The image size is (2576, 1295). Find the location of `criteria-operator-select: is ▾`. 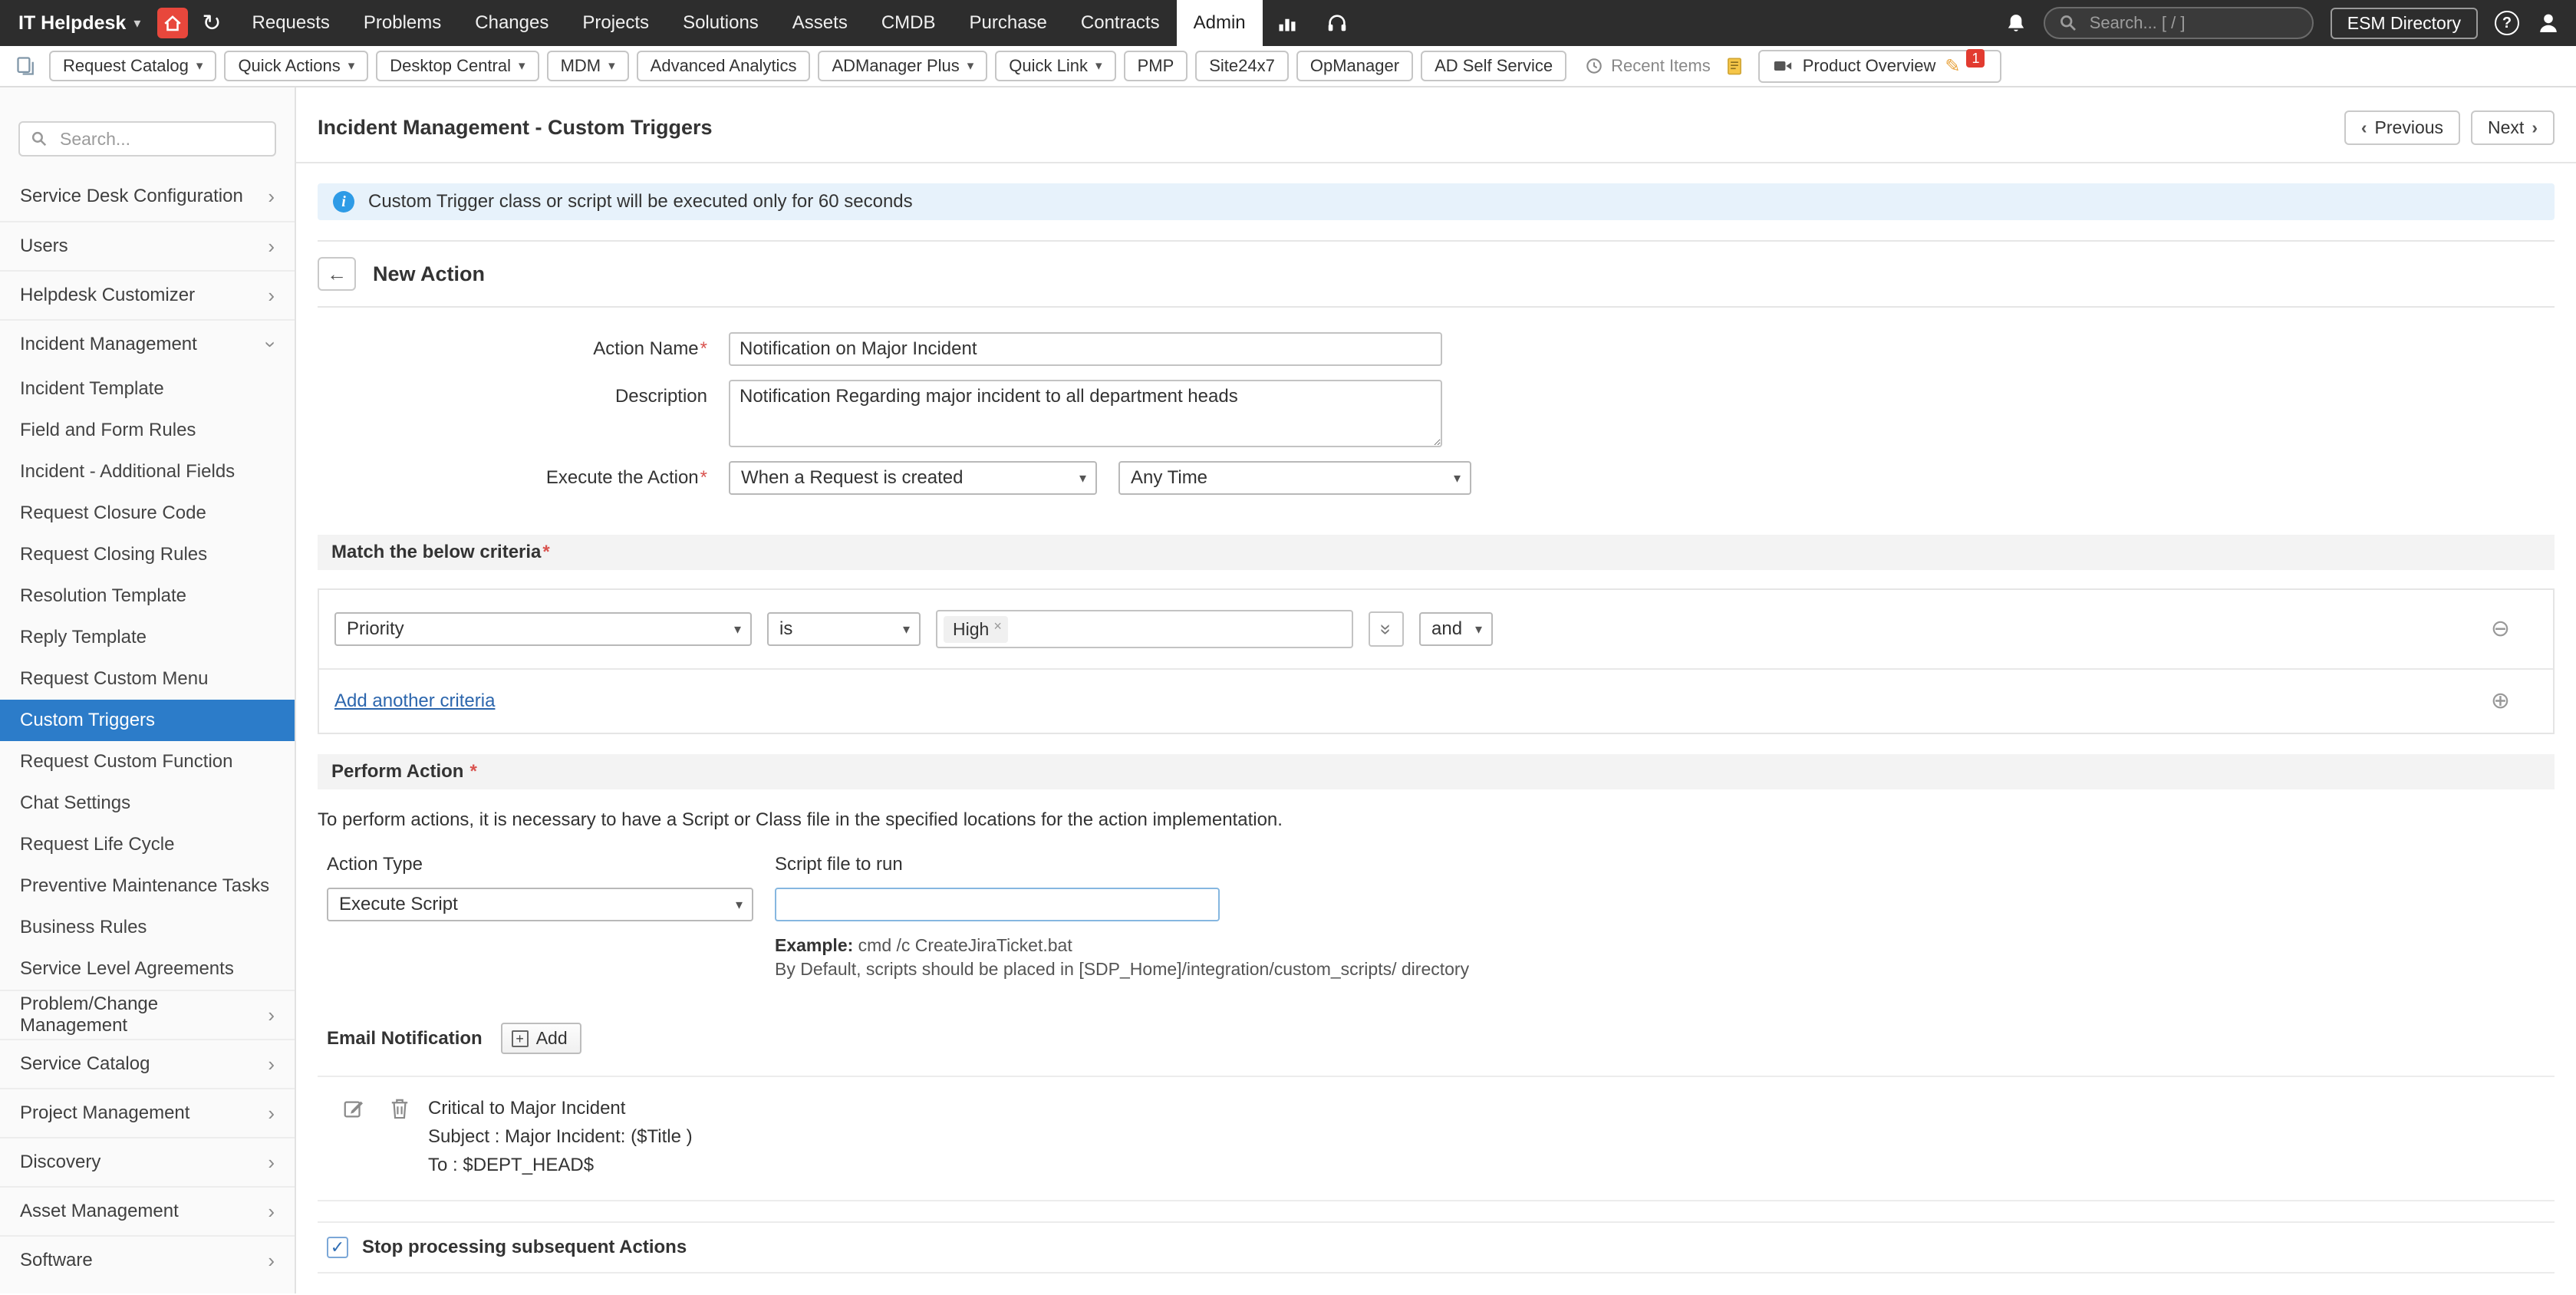

criteria-operator-select: is ▾ is located at coordinates (844, 629).